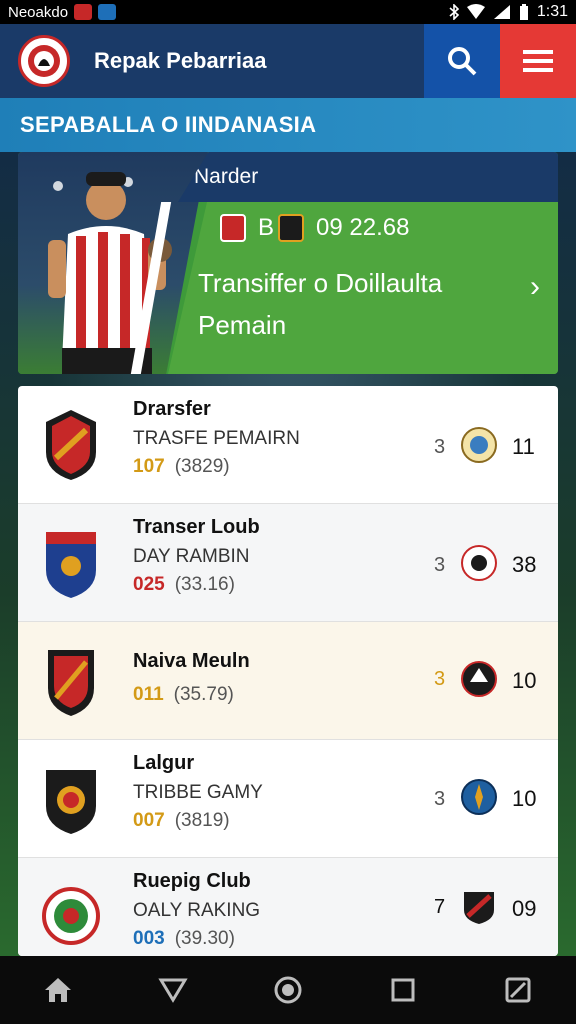 The image size is (576, 1024). I want to click on home-circle-button, so click(288, 990).